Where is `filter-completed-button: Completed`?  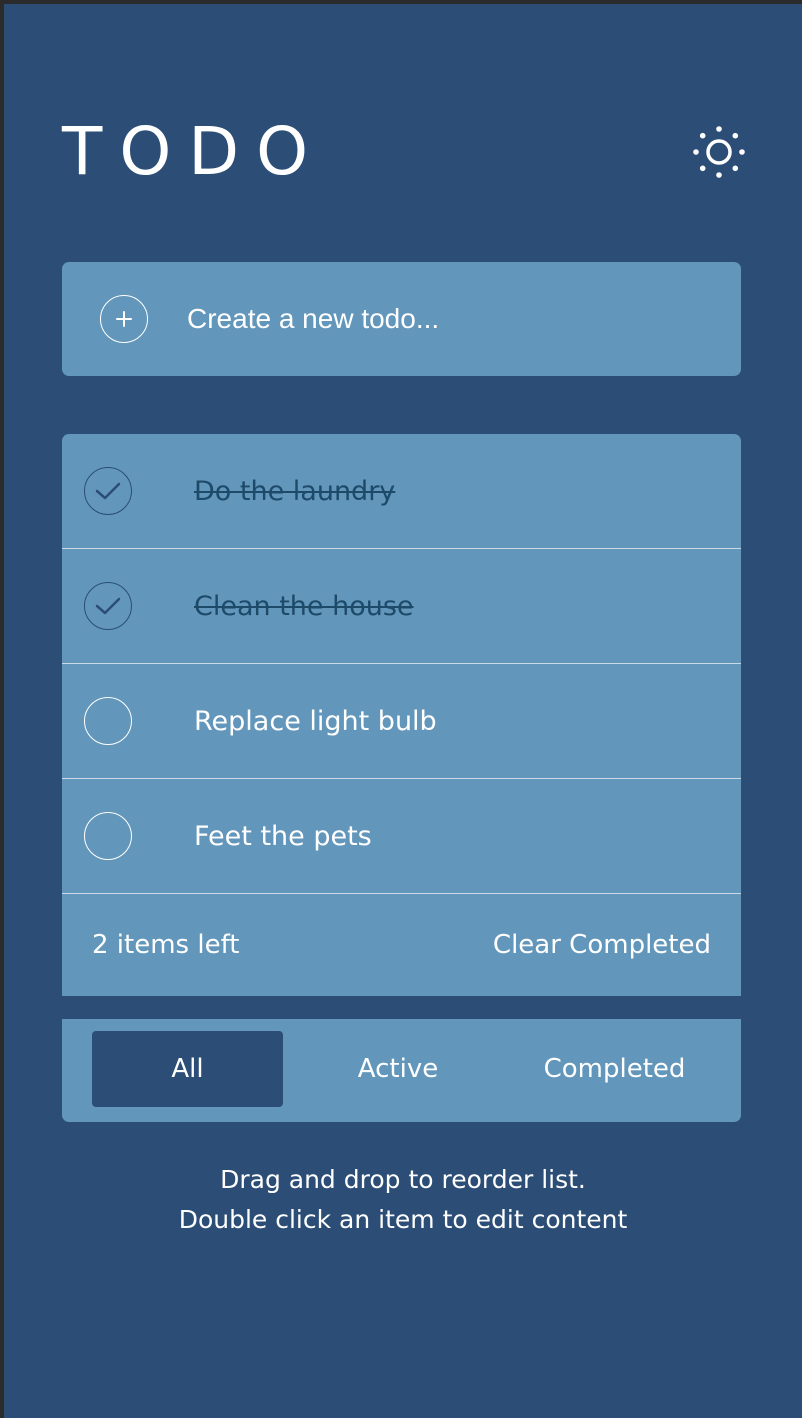 filter-completed-button: Completed is located at coordinates (614, 1069).